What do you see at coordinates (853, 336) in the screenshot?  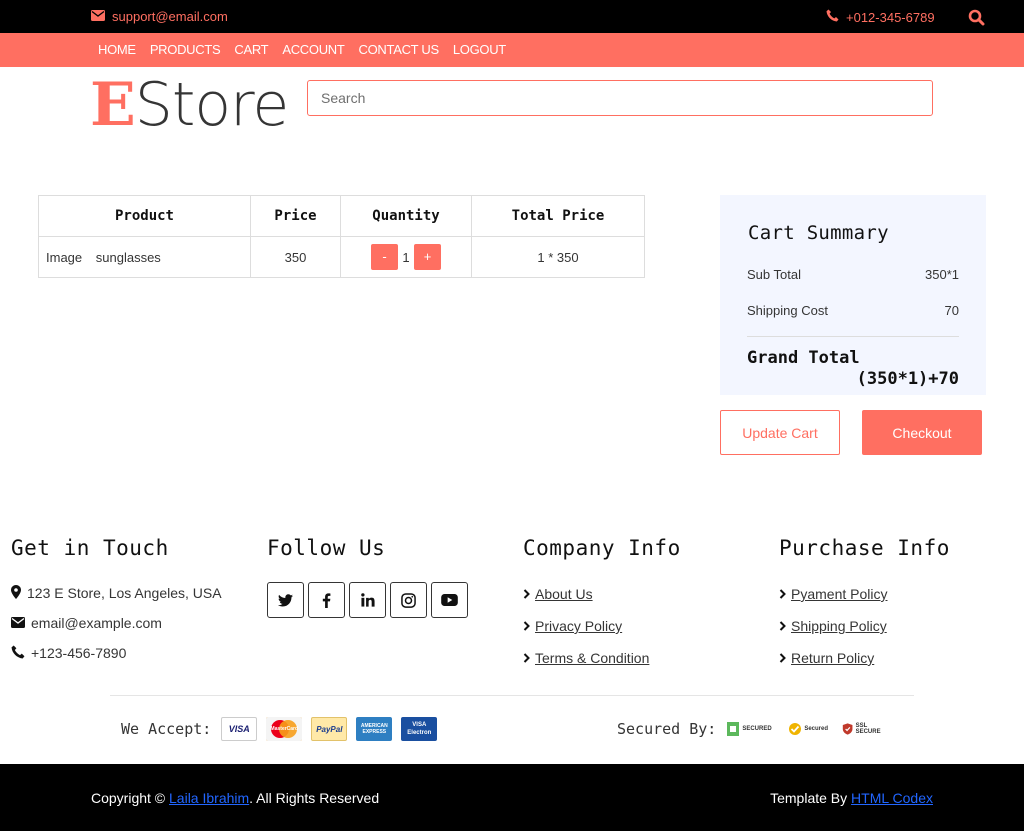 I see `summary-divider` at bounding box center [853, 336].